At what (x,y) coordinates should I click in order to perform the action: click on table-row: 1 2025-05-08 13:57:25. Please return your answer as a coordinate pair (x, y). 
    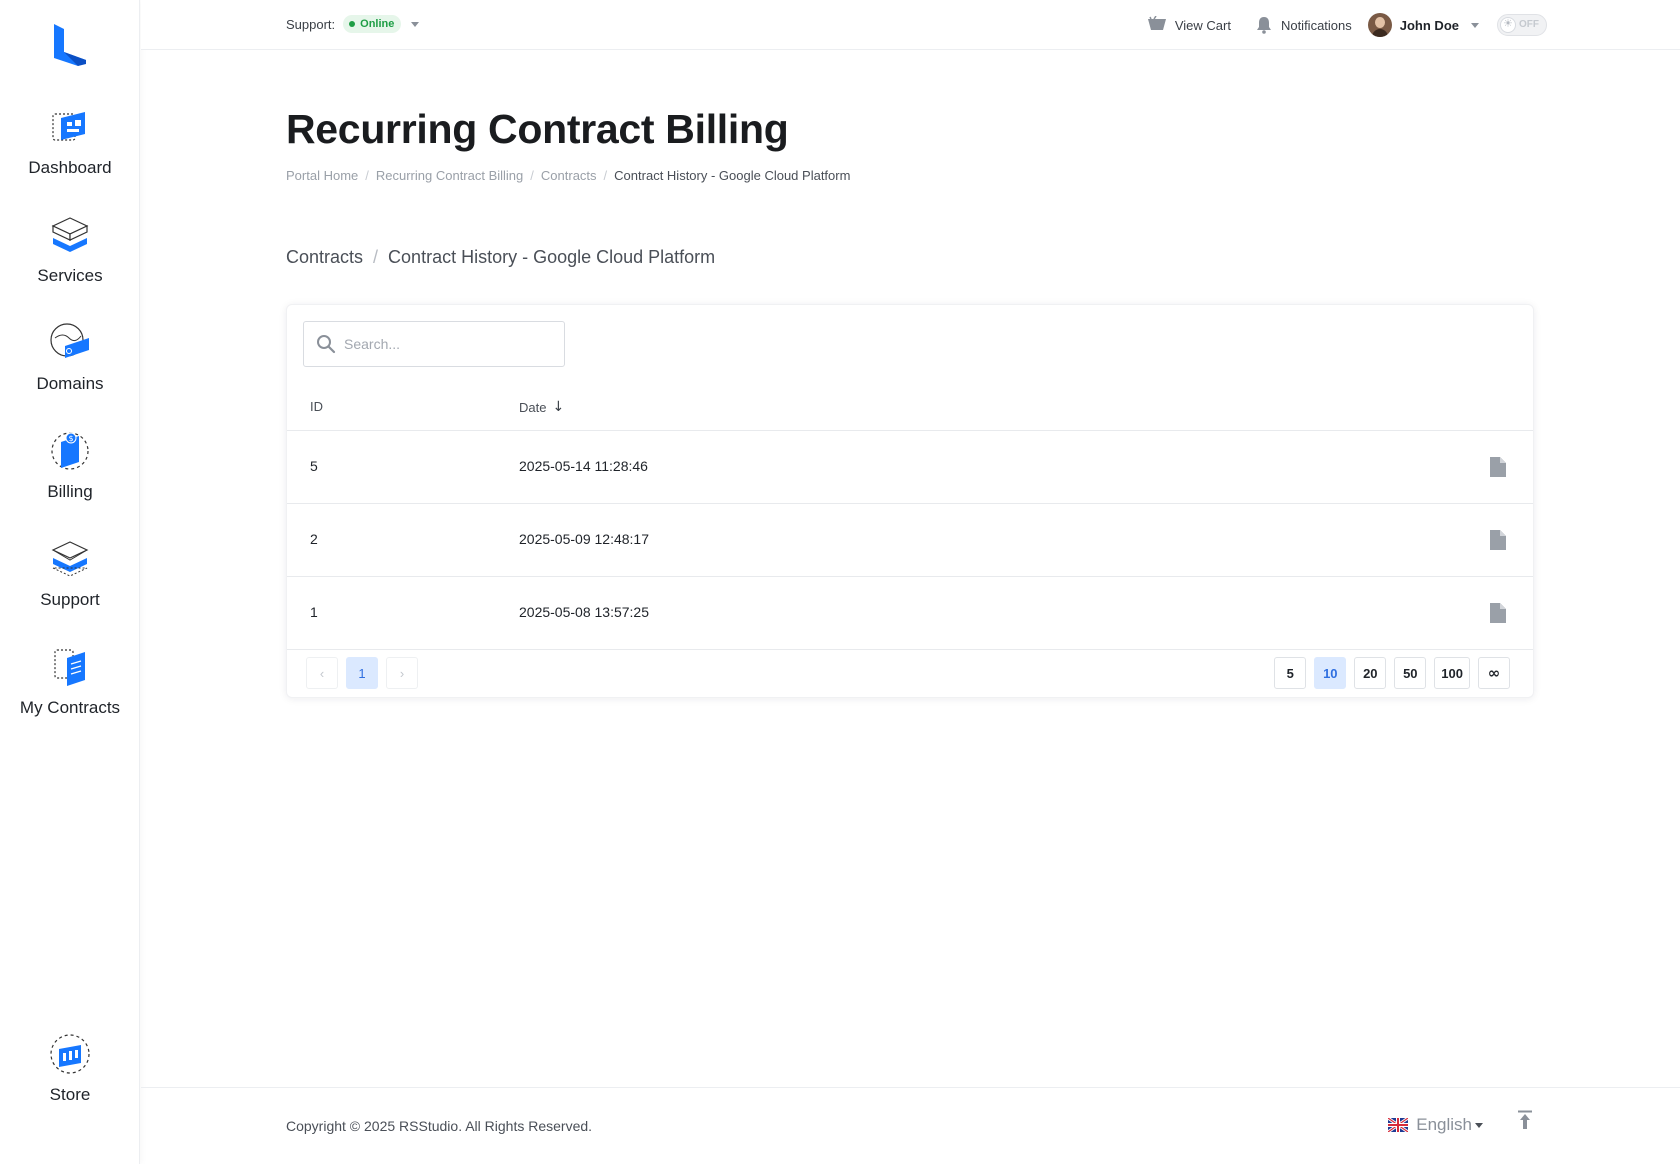
    Looking at the image, I should click on (910, 613).